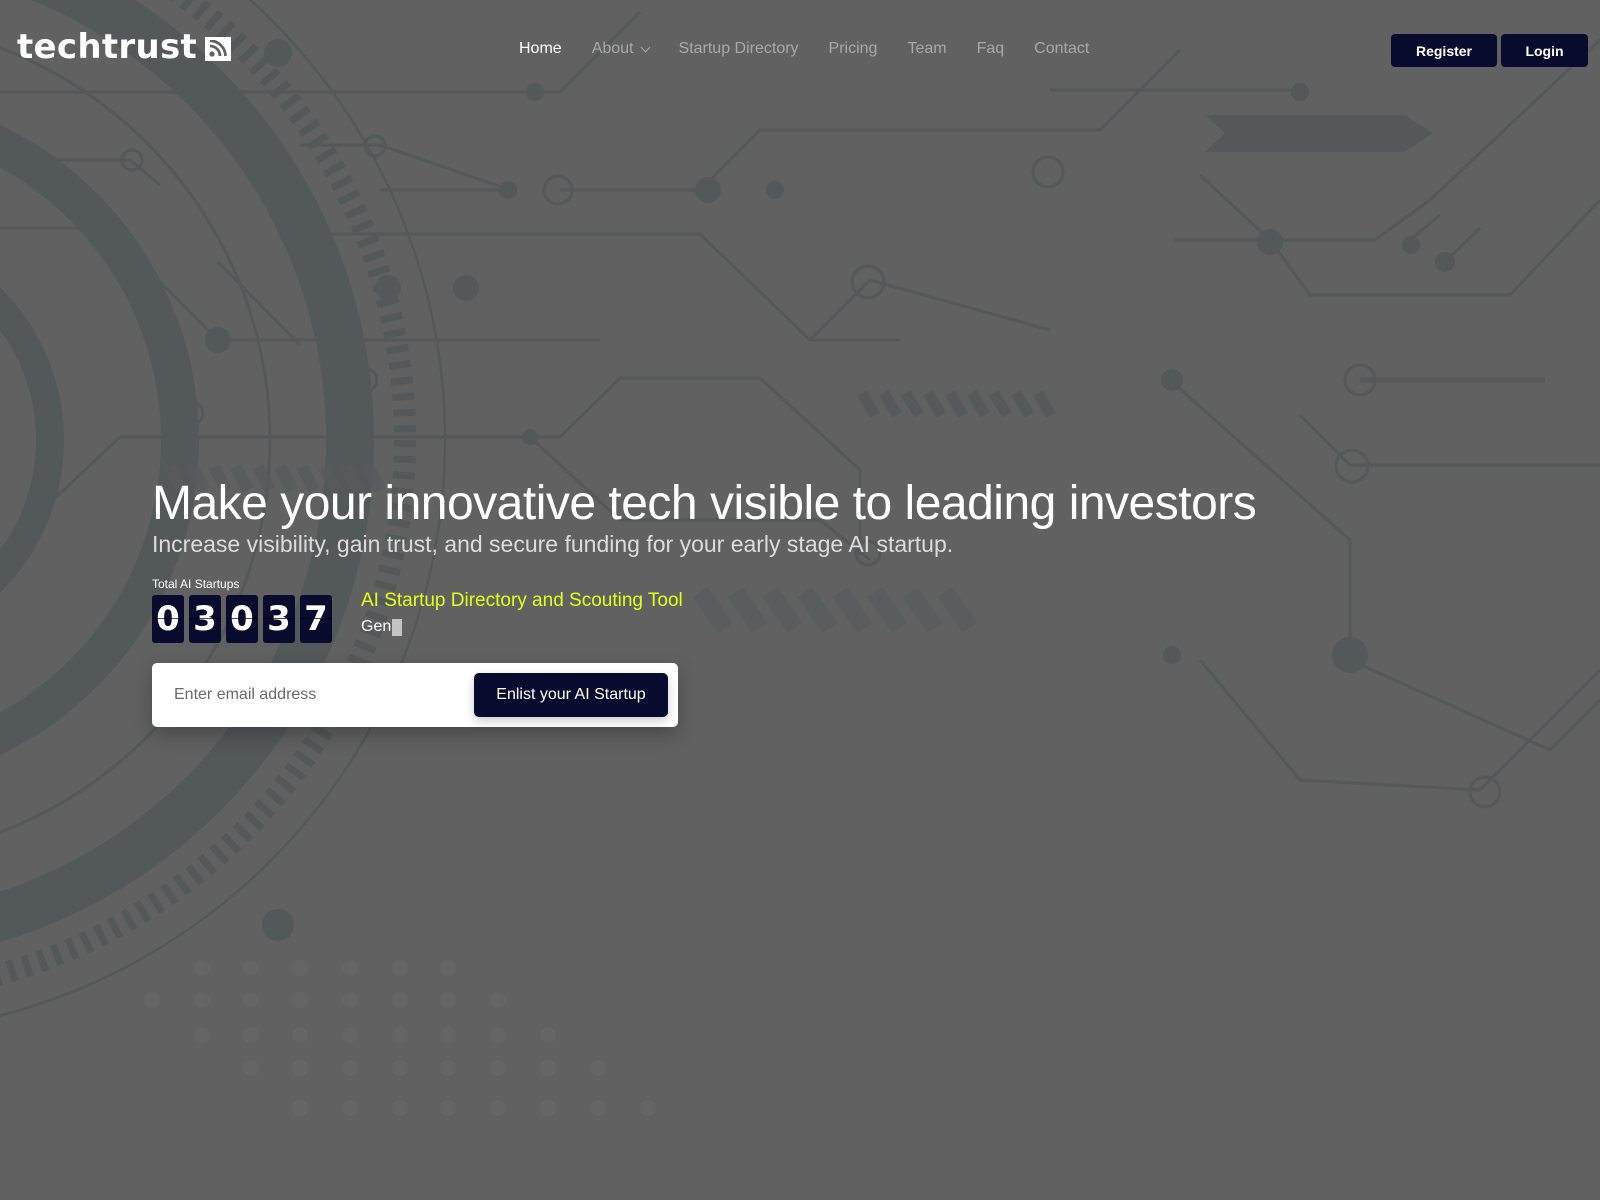 The width and height of the screenshot is (1600, 1200). I want to click on startup-counter: Total AI Startups 0 3 0 3 7, so click(242, 610).